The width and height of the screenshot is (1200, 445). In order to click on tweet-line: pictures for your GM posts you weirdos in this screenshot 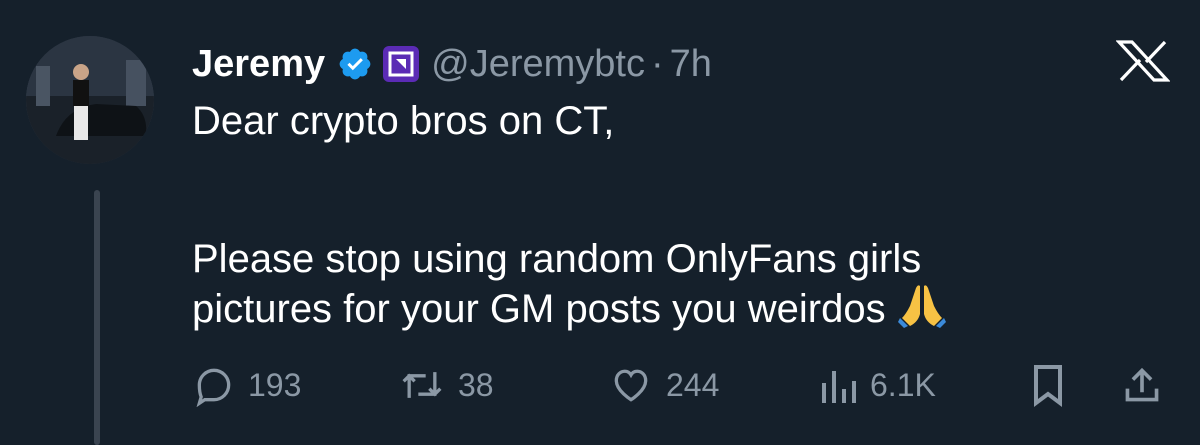, I will do `click(672, 310)`.